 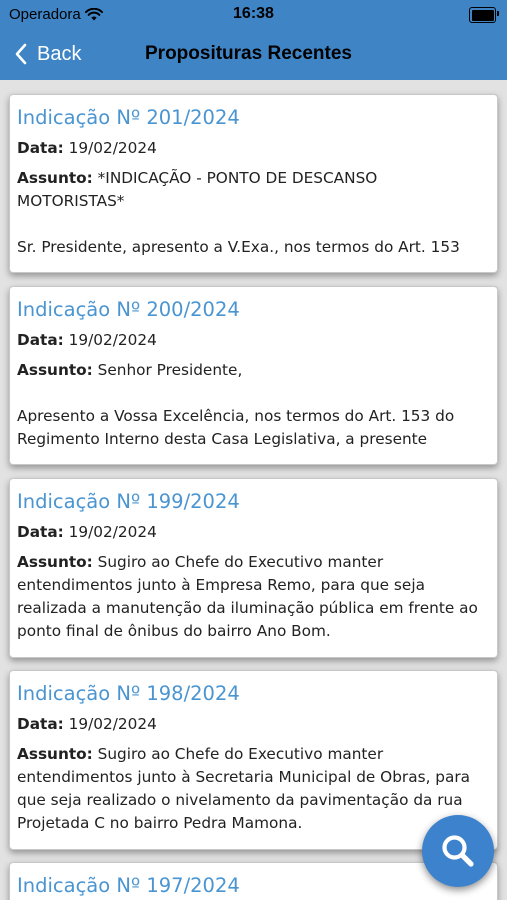 I want to click on back-button: Back, so click(x=47, y=54).